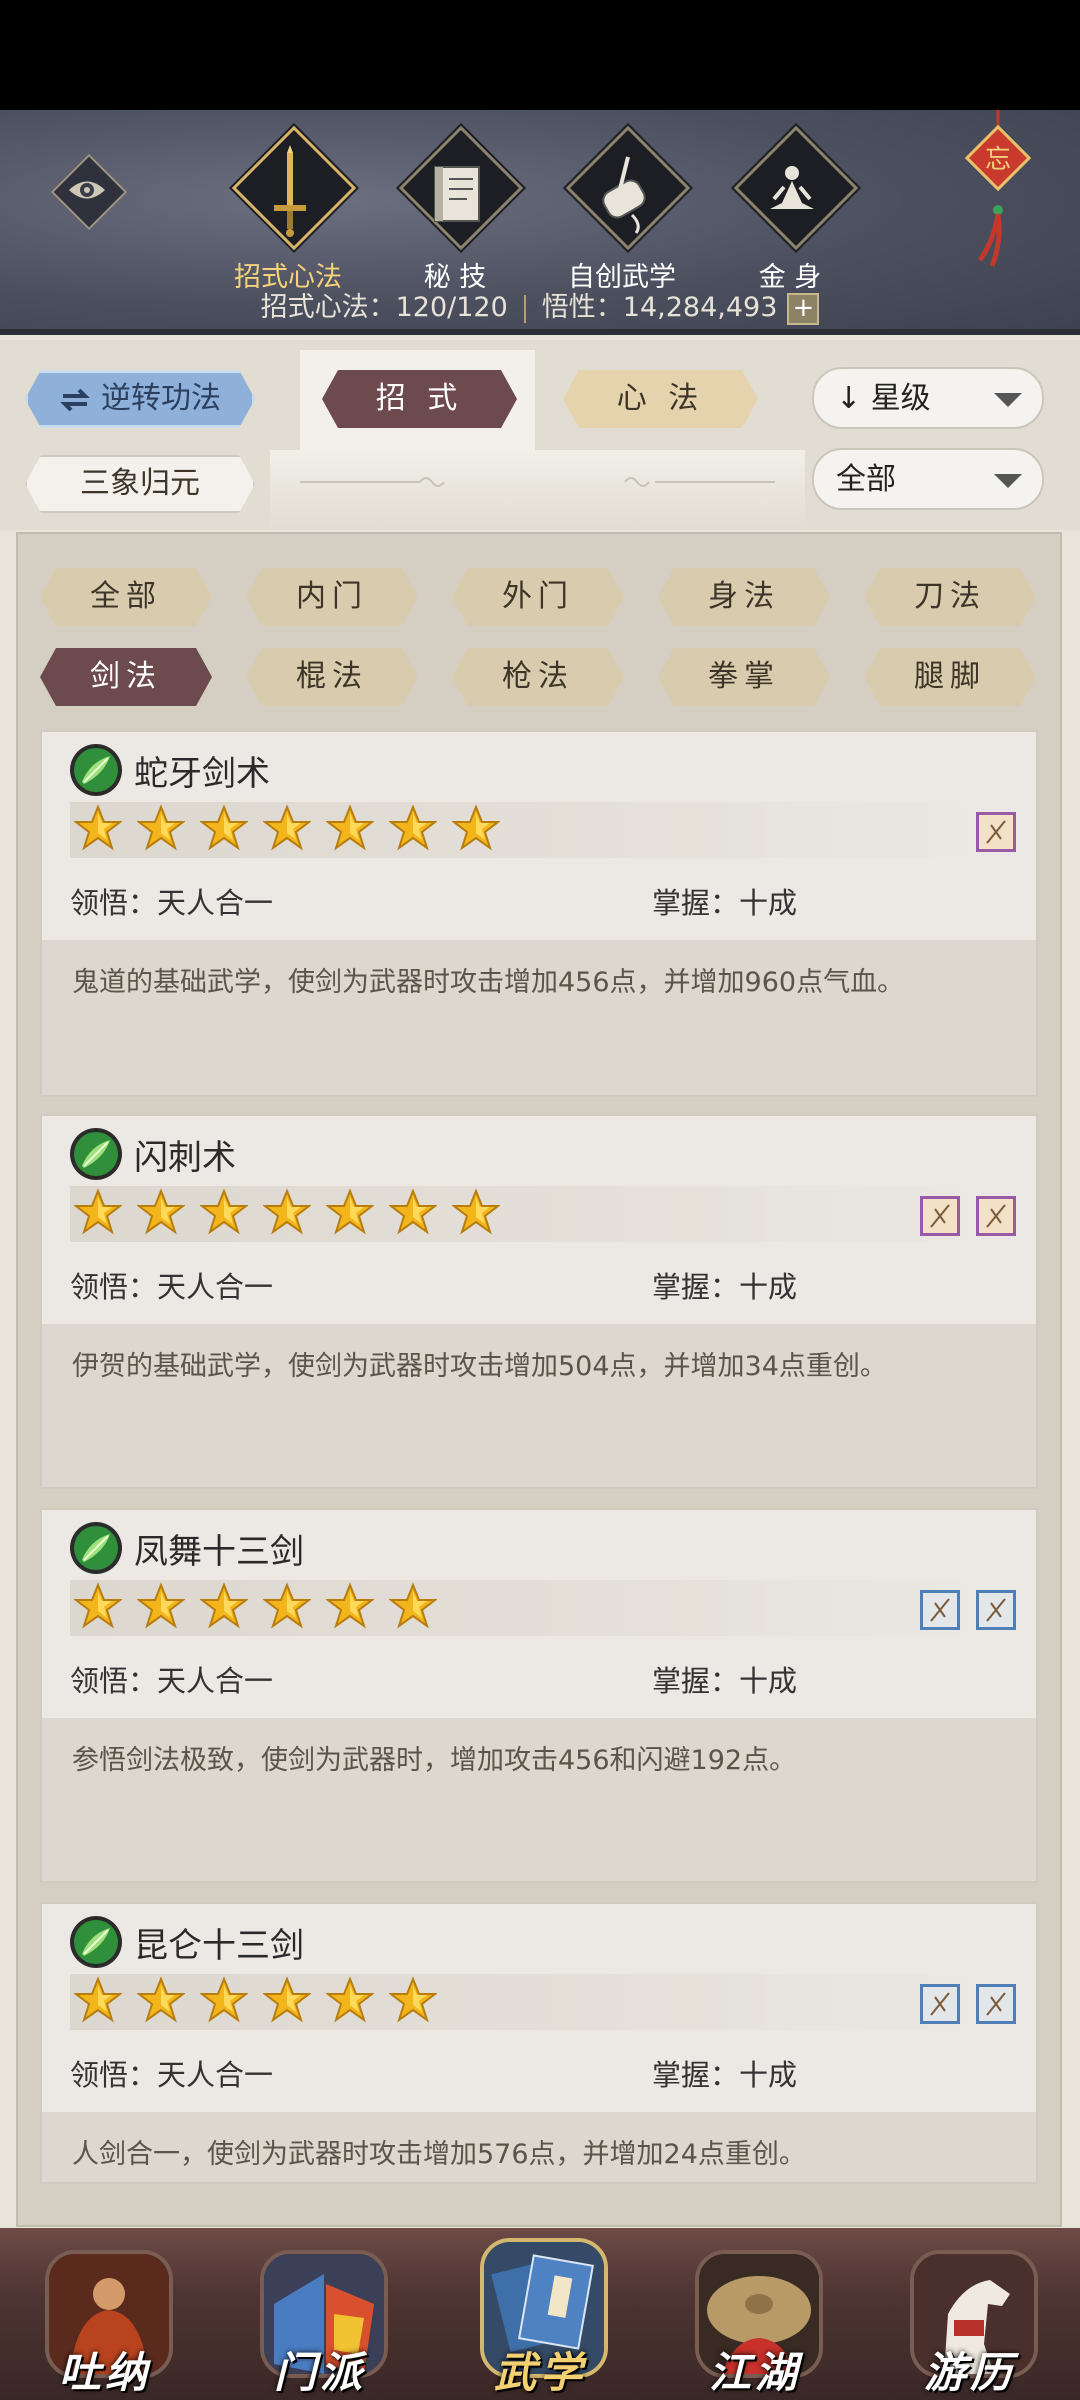  Describe the element at coordinates (998, 160) in the screenshot. I see `svg-text: 忘` at that location.